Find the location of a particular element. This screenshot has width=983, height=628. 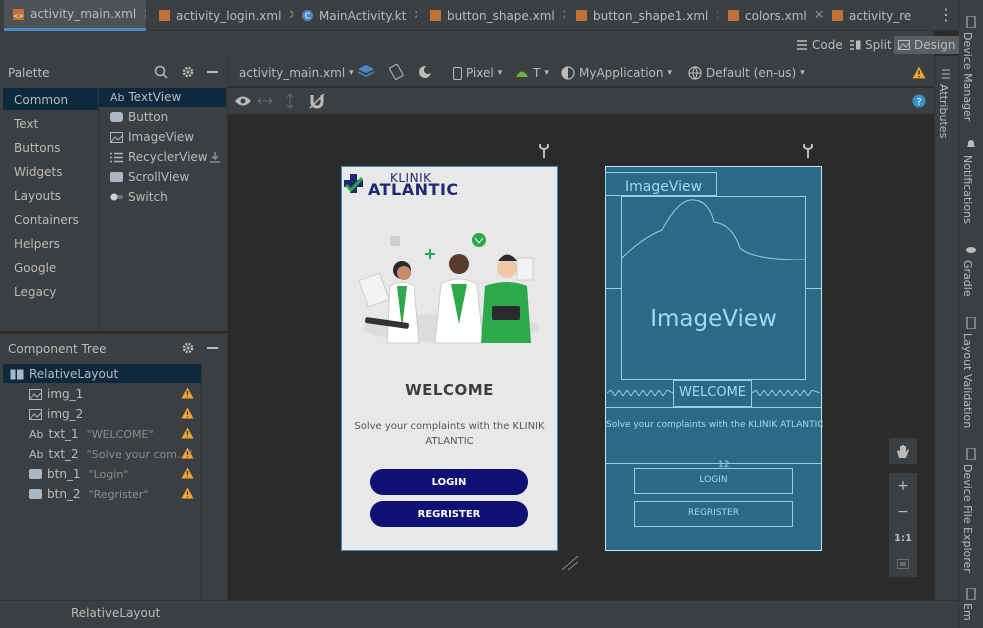

split-mode-button: Split is located at coordinates (870, 45).